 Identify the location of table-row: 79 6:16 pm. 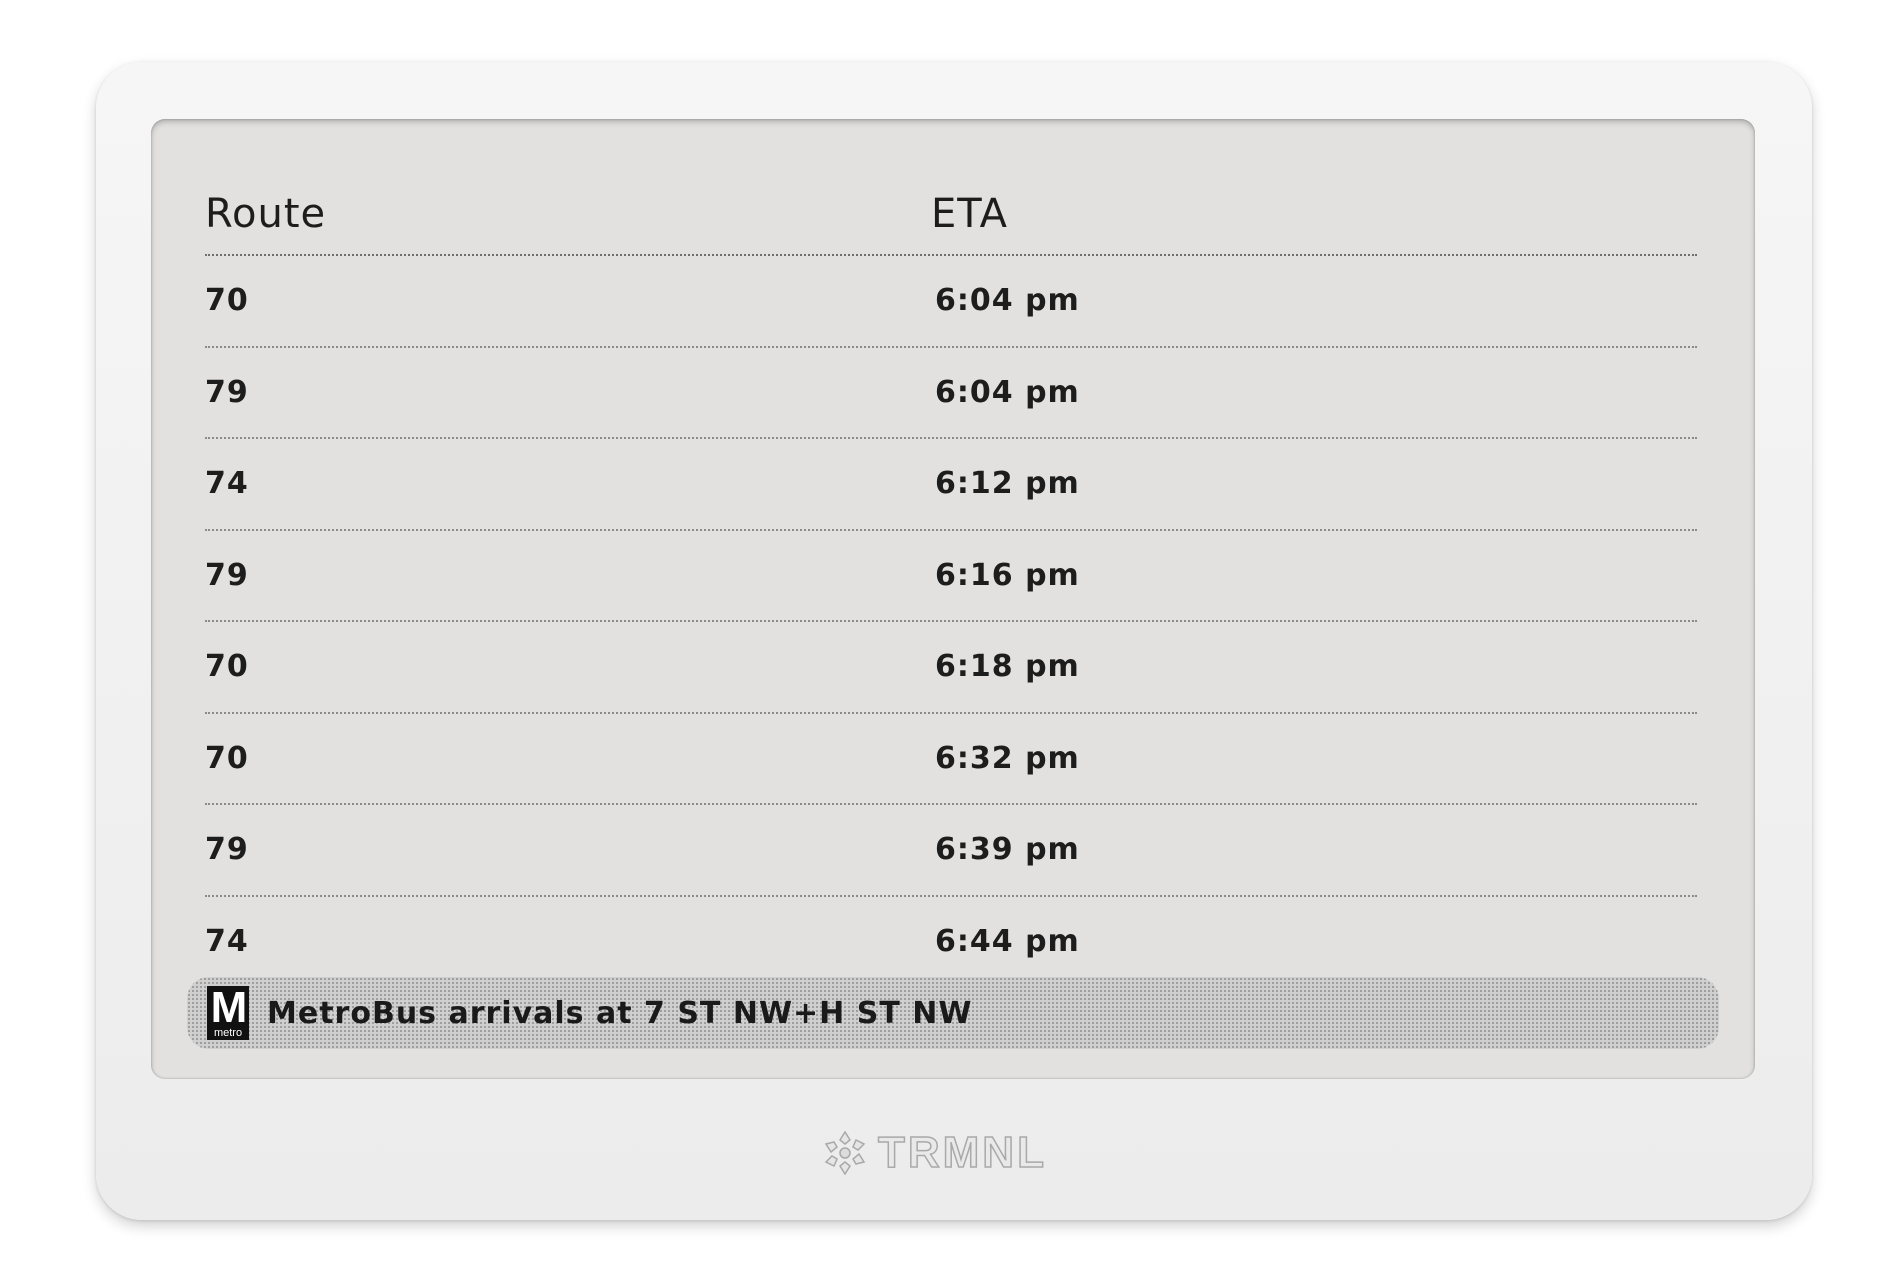
(951, 576).